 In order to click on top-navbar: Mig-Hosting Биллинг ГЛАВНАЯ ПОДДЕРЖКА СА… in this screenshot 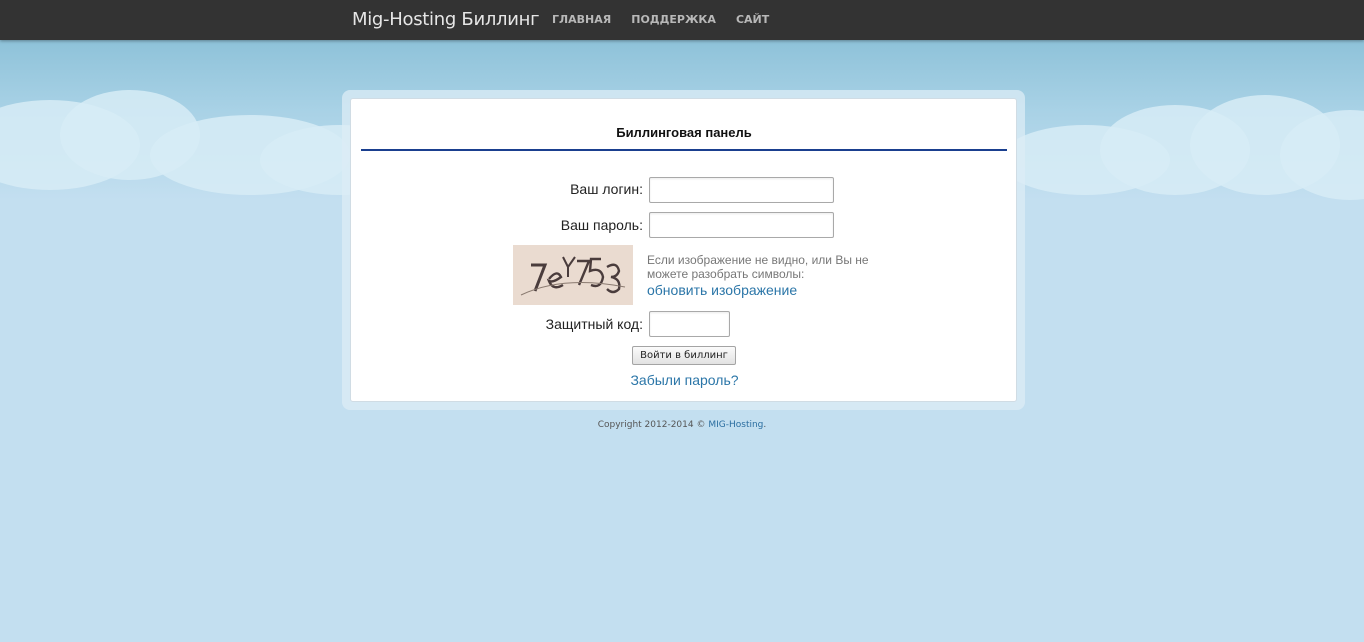, I will do `click(682, 20)`.